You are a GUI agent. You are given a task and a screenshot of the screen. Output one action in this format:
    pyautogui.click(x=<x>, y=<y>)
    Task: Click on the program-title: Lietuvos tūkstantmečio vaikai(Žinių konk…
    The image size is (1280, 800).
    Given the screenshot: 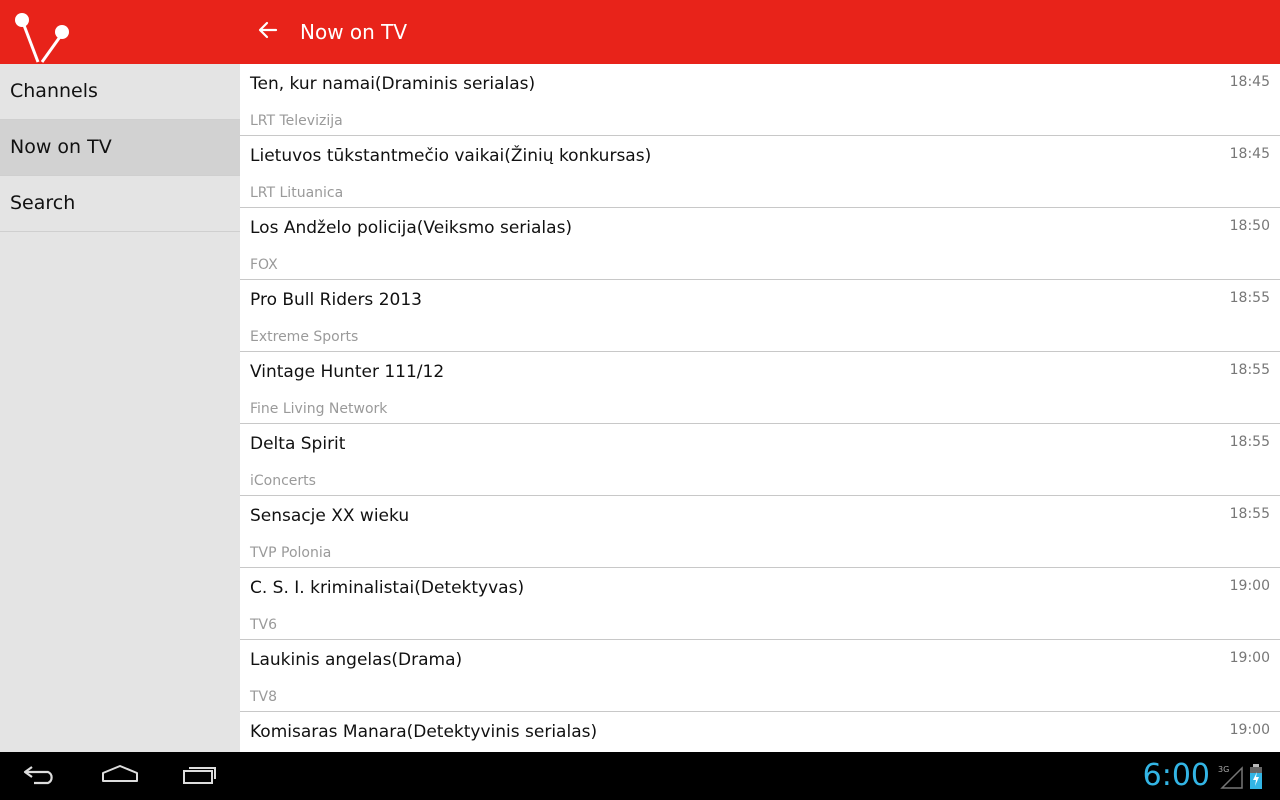 What is the action you would take?
    pyautogui.click(x=451, y=156)
    